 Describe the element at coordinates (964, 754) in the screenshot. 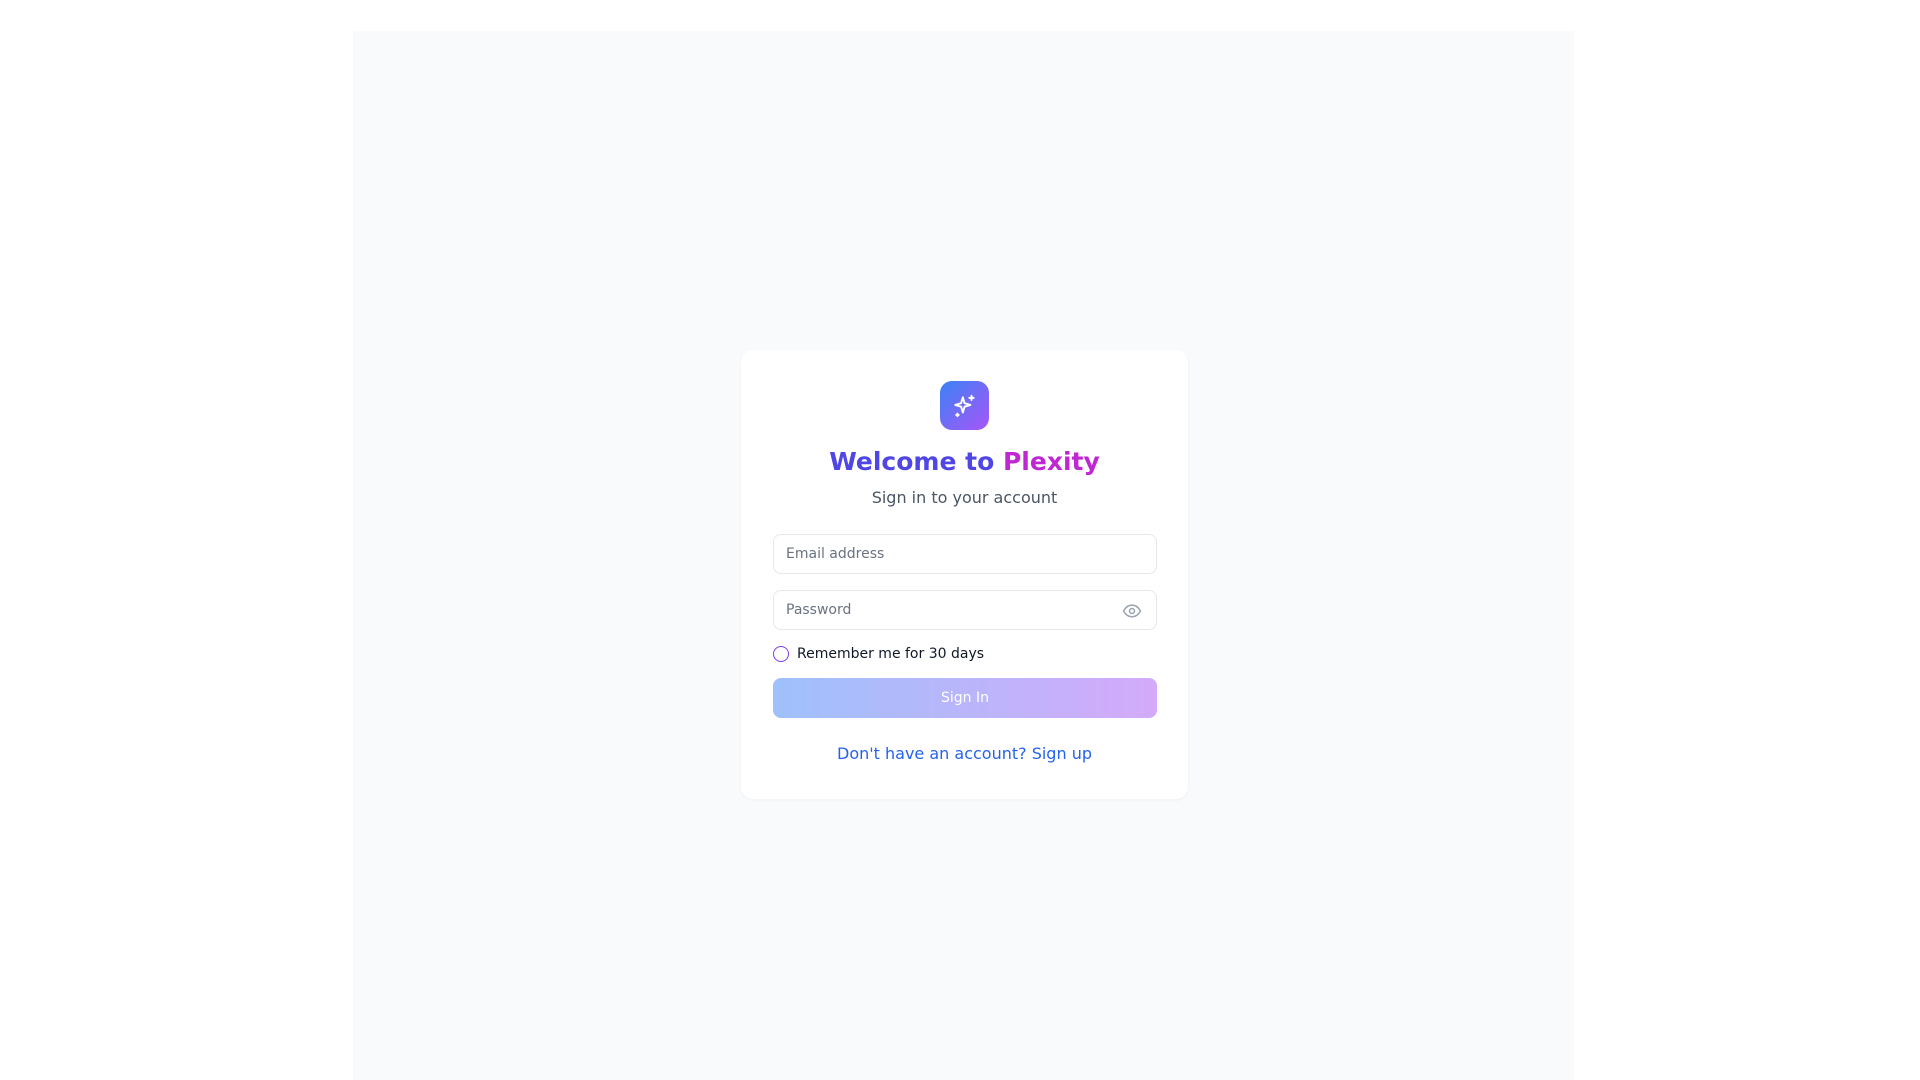

I see `sign-up-link: Don't have an account? Sign up` at that location.